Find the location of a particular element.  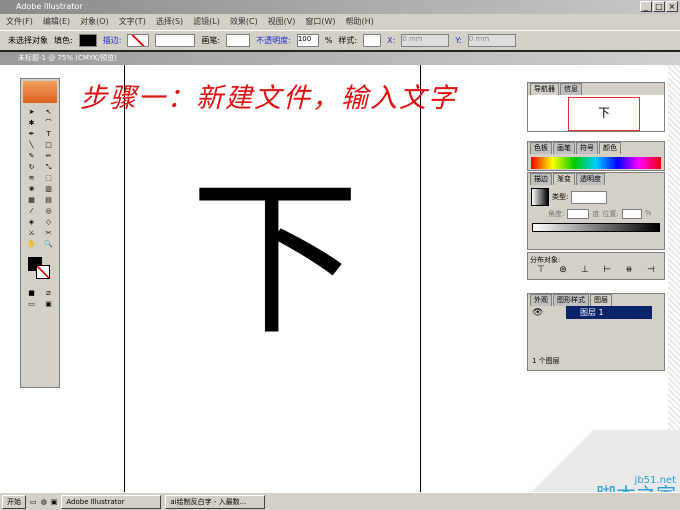

distribute-vcenter-icon: ⊜ is located at coordinates (563, 270).